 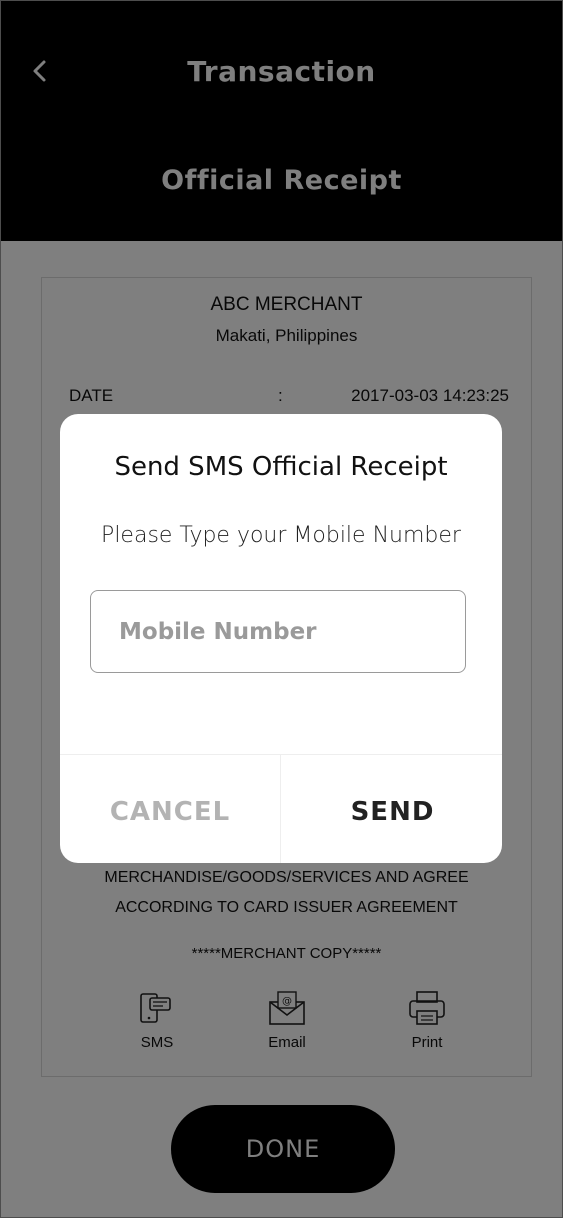 I want to click on dialog-actions: CANCEL SEND, so click(x=281, y=808).